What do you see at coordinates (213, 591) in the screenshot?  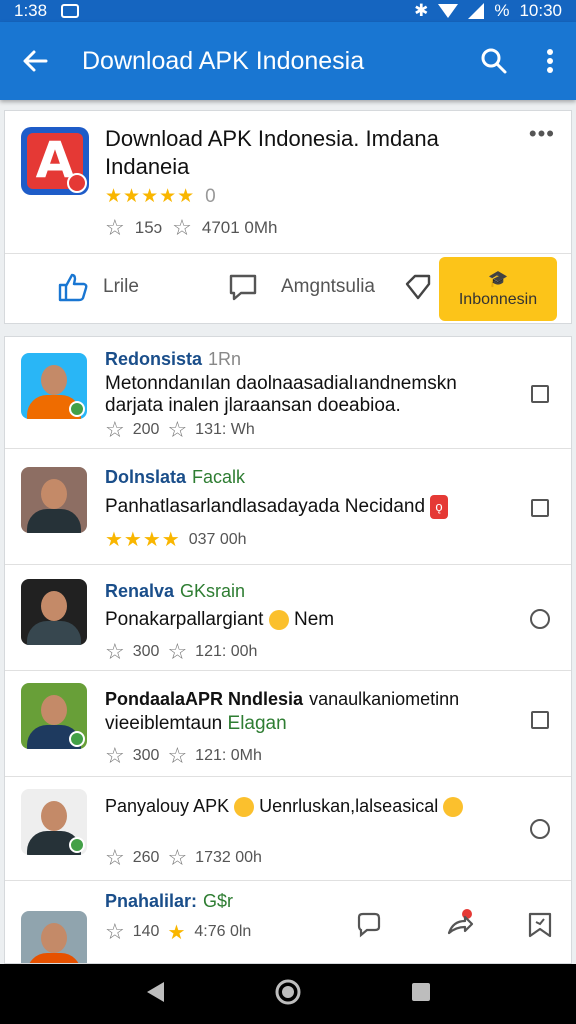 I see `item-tag: GKsrain` at bounding box center [213, 591].